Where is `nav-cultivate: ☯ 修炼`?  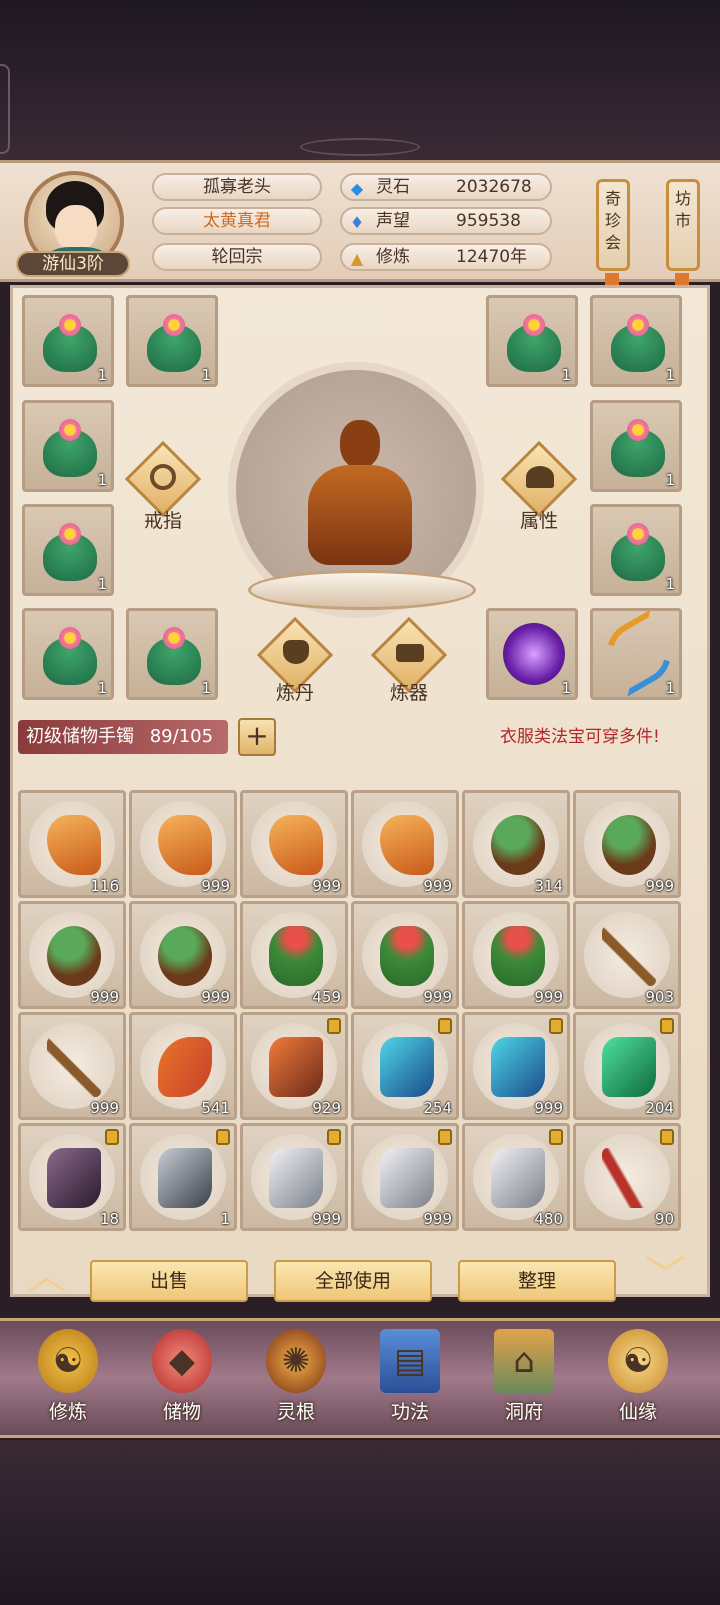 nav-cultivate: ☯ 修炼 is located at coordinates (68, 1383).